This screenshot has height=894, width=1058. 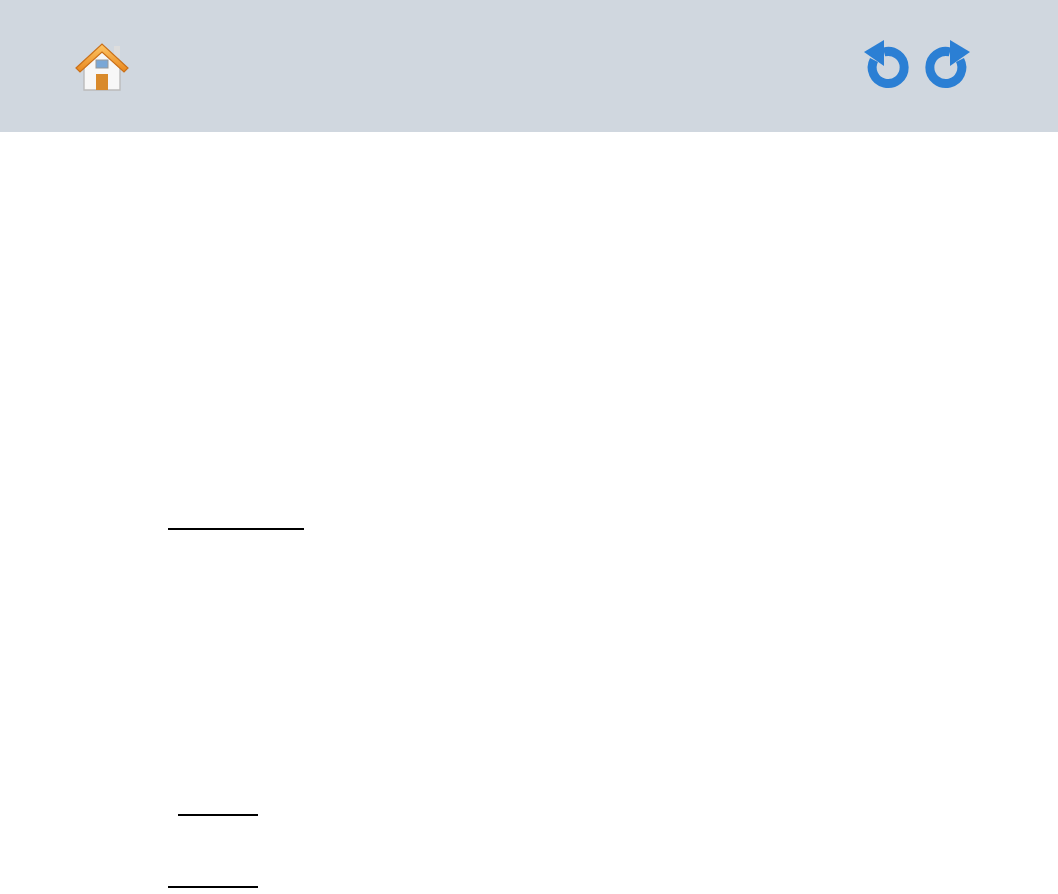 I want to click on undo-icon, so click(x=886, y=66).